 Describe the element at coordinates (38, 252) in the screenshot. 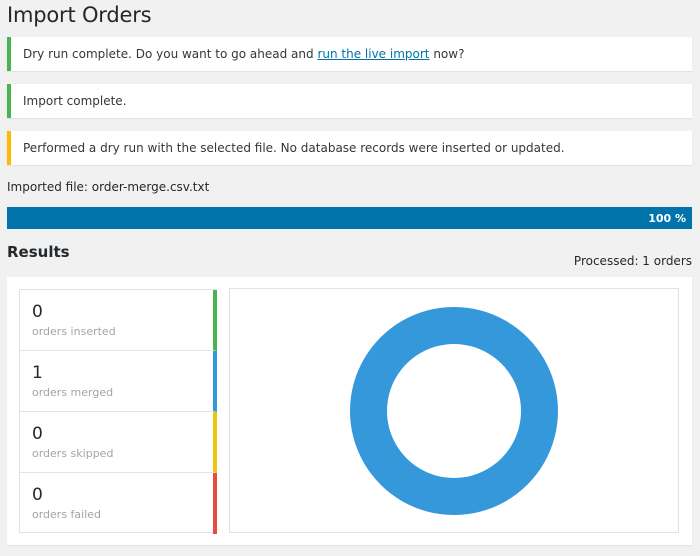

I see `results-title: Results` at that location.